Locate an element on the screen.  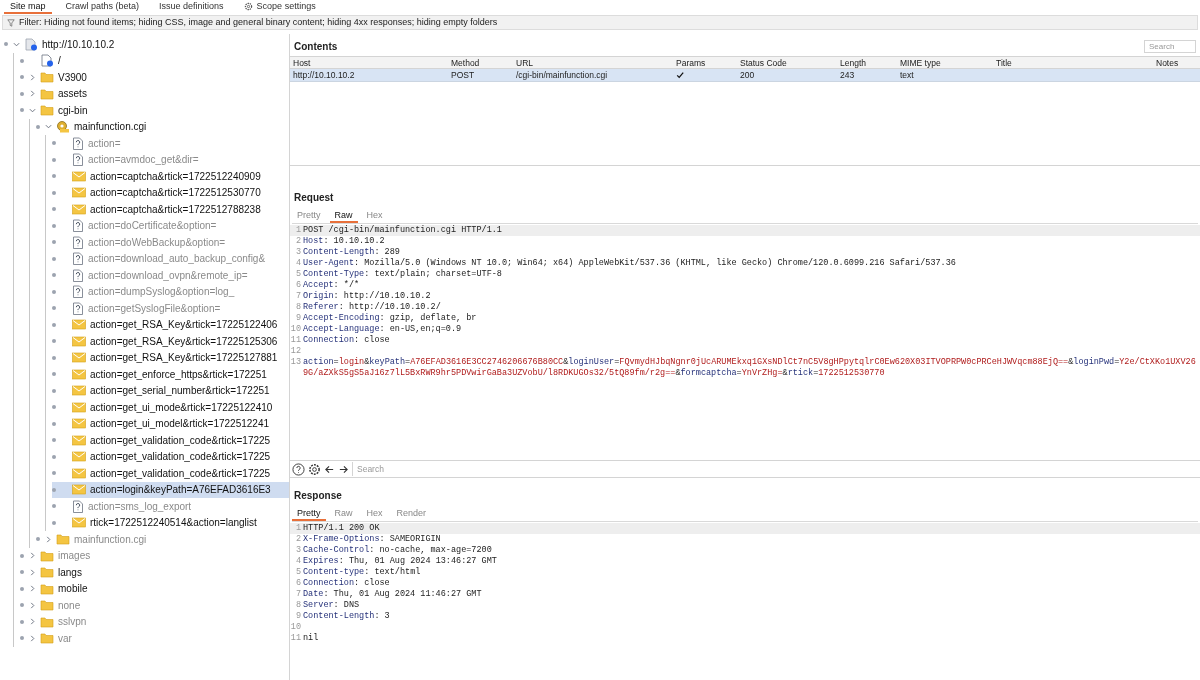
tree-item: action=doCertificate&option= is located at coordinates (170, 225).